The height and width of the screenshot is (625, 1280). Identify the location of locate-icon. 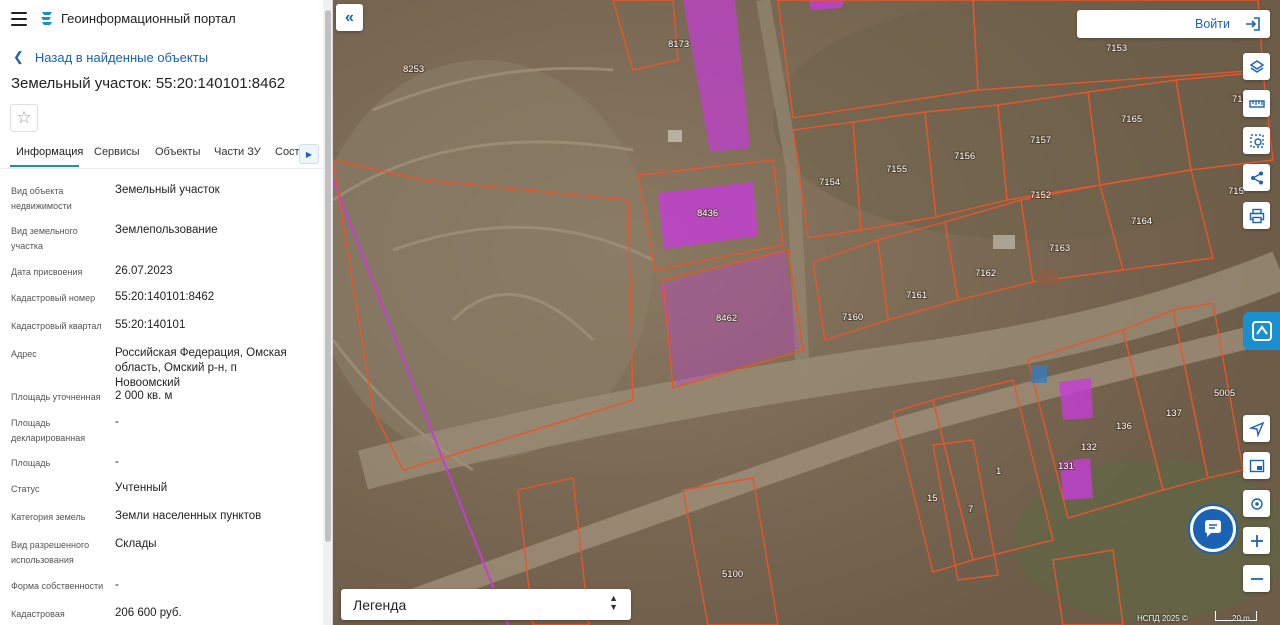
(1256, 503).